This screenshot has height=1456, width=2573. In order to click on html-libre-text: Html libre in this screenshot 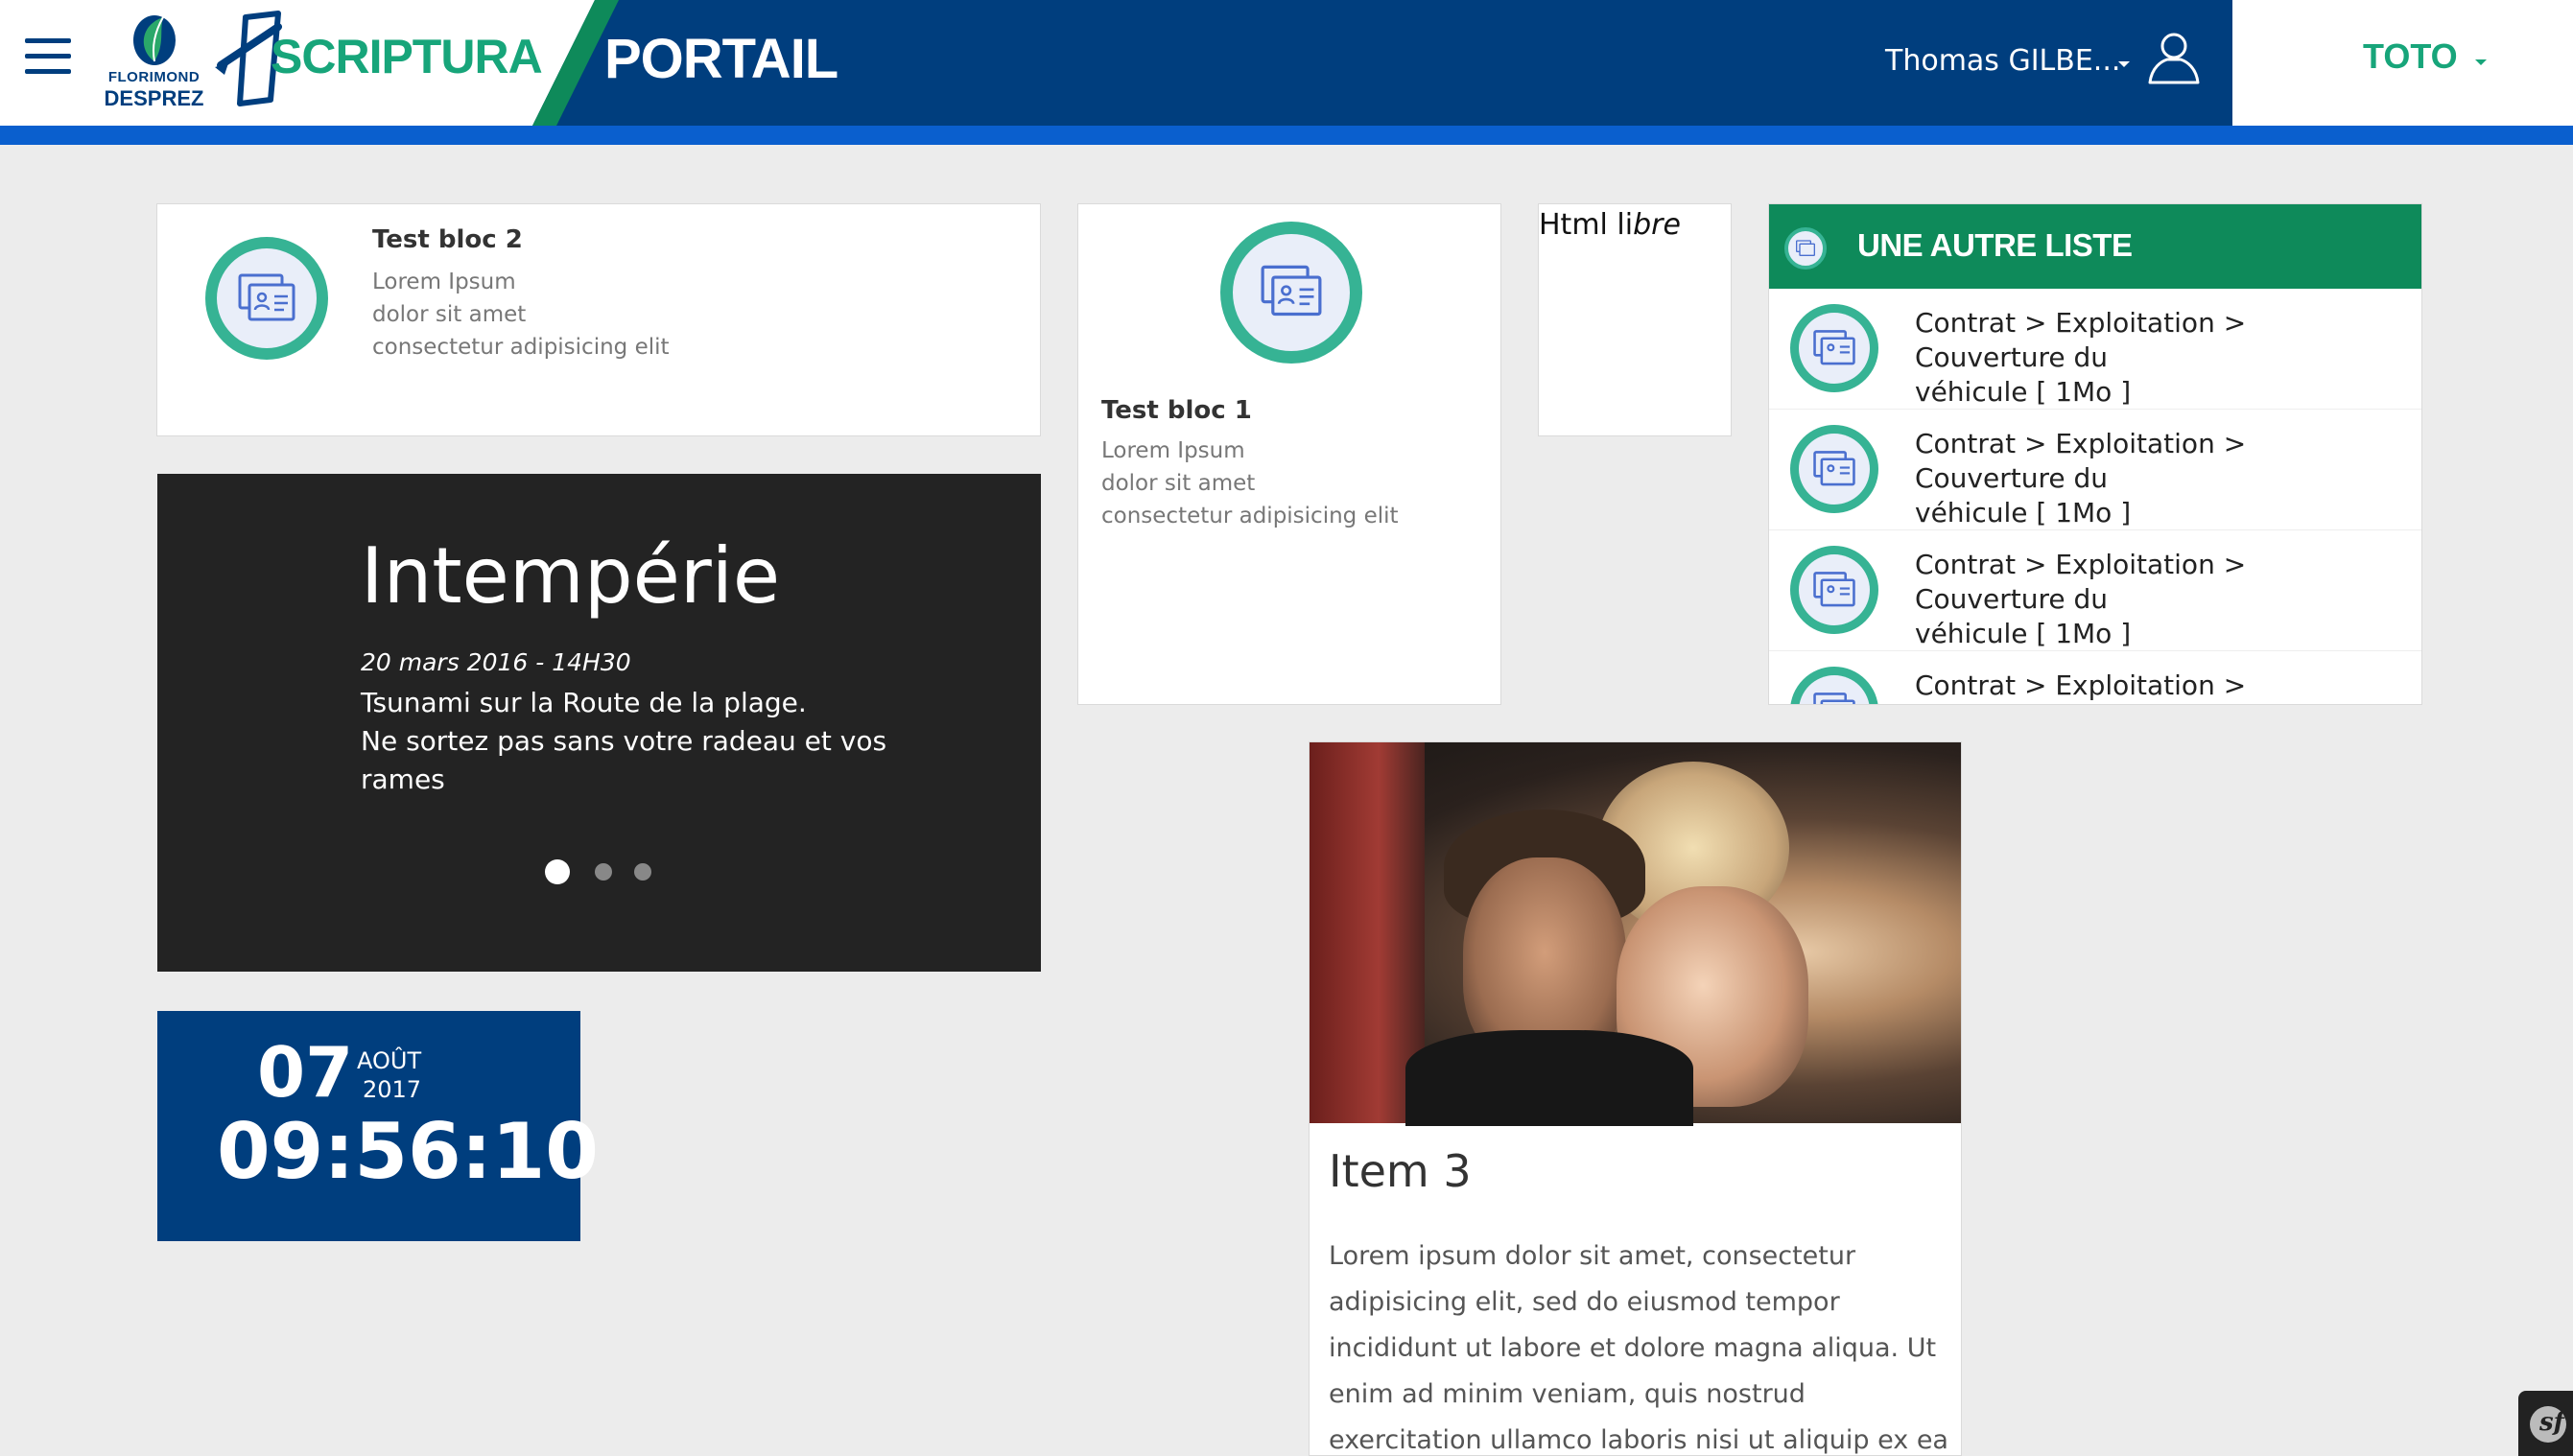, I will do `click(1610, 225)`.